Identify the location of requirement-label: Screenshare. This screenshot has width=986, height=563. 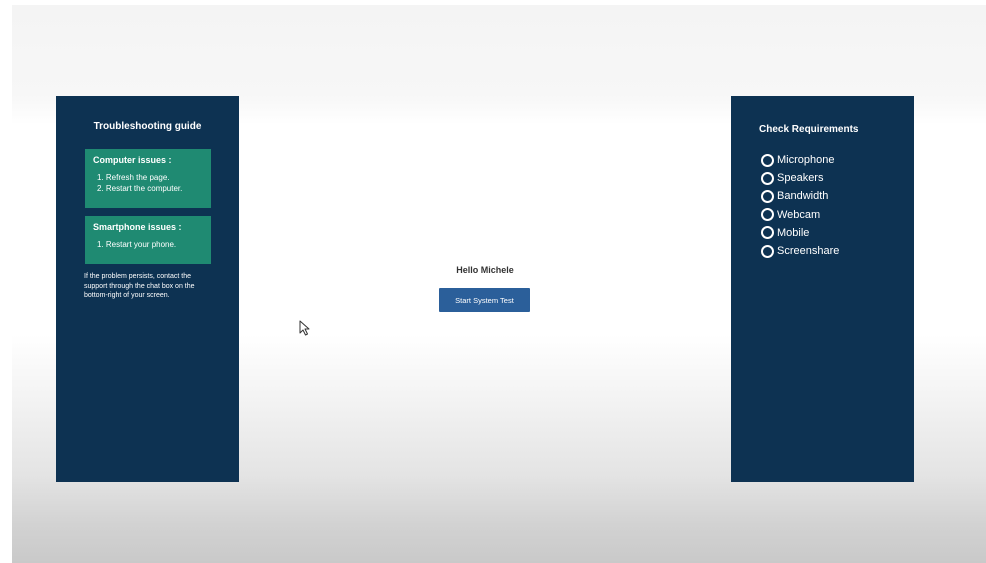
(808, 251).